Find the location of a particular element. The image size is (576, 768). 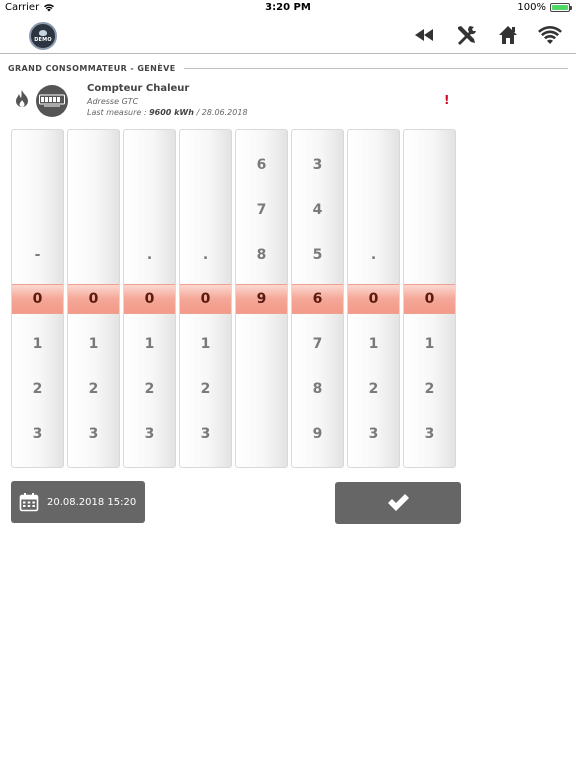

status-bar: Carrier 3:20 PM 100% is located at coordinates (288, 8).